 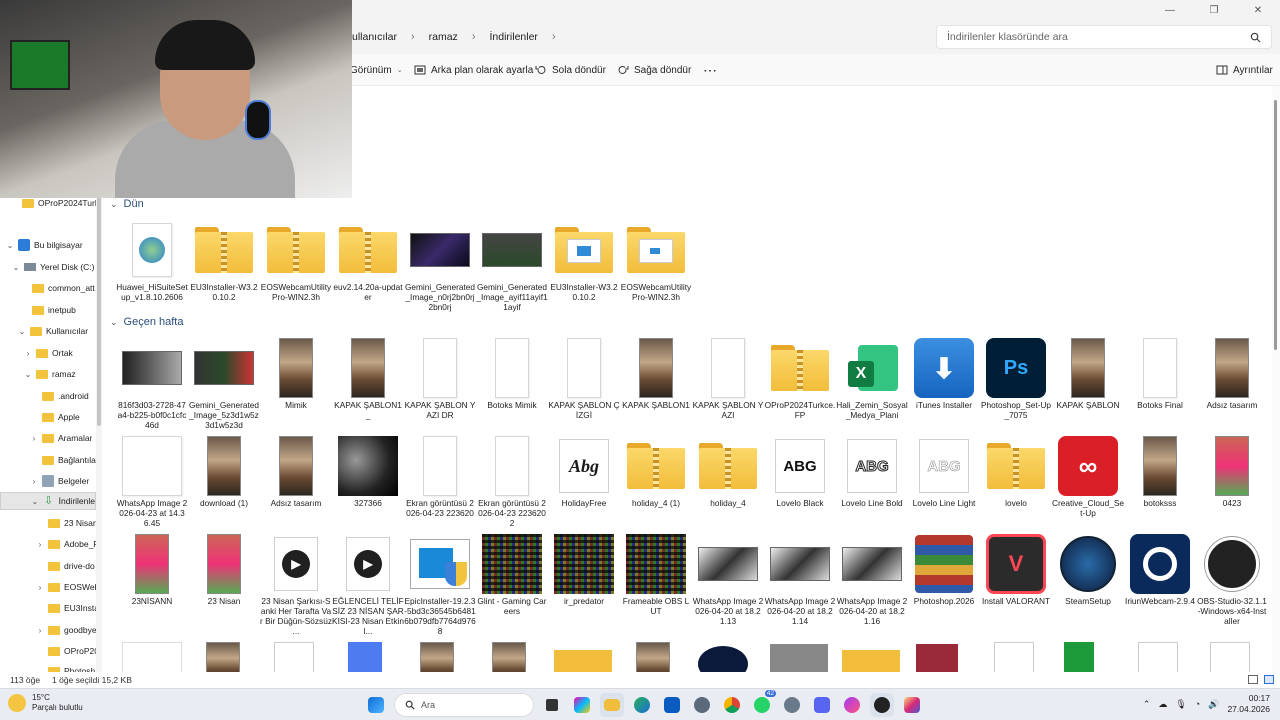 What do you see at coordinates (584, 578) in the screenshot?
I see `file-item: ir_predator` at bounding box center [584, 578].